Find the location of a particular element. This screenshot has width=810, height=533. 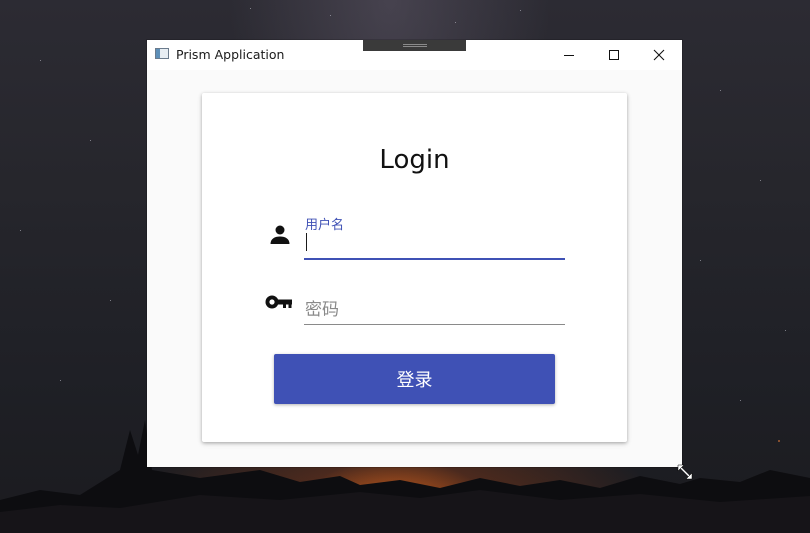

close-button is located at coordinates (658, 55).